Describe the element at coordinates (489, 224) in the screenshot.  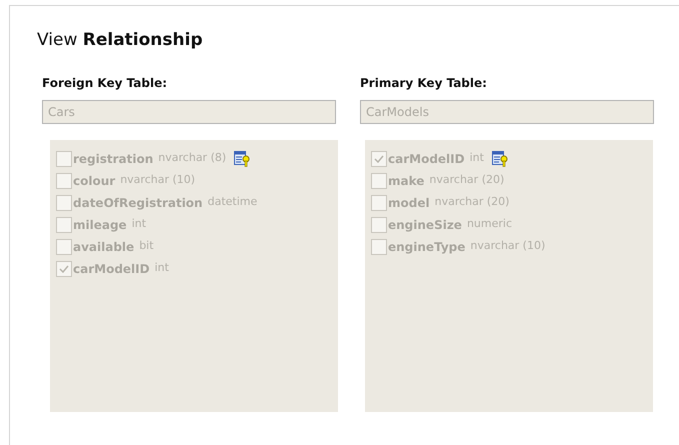
I see `column-type: numeric` at that location.